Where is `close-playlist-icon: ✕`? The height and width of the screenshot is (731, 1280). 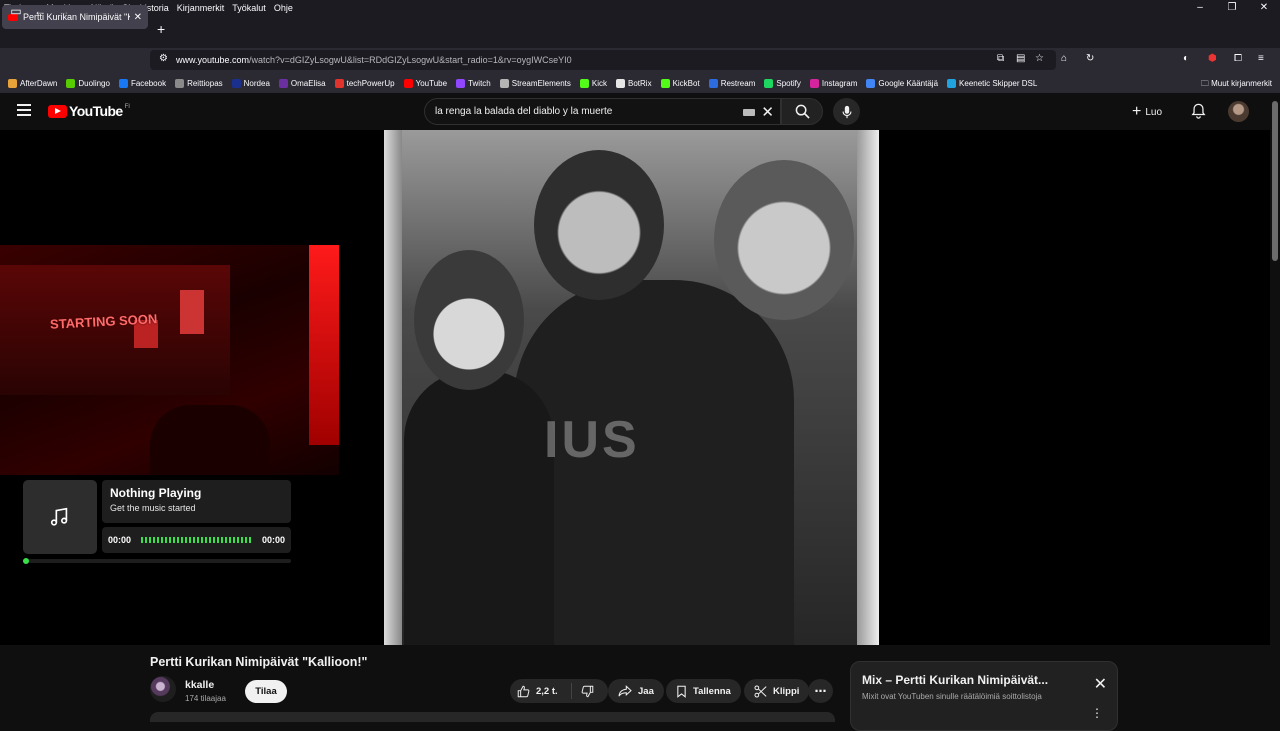
close-playlist-icon: ✕ is located at coordinates (1100, 684).